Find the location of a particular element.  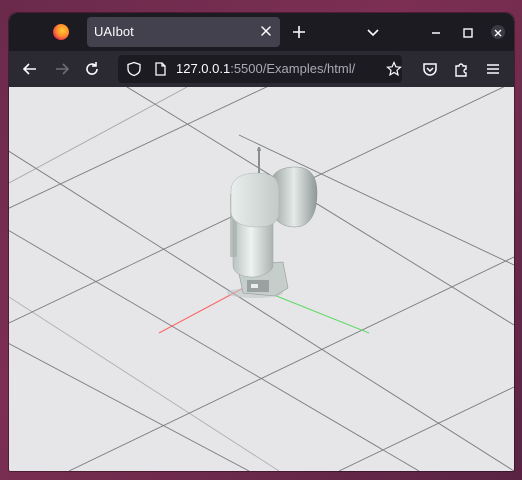

tab-uaibot: UAIbot is located at coordinates (183, 32).